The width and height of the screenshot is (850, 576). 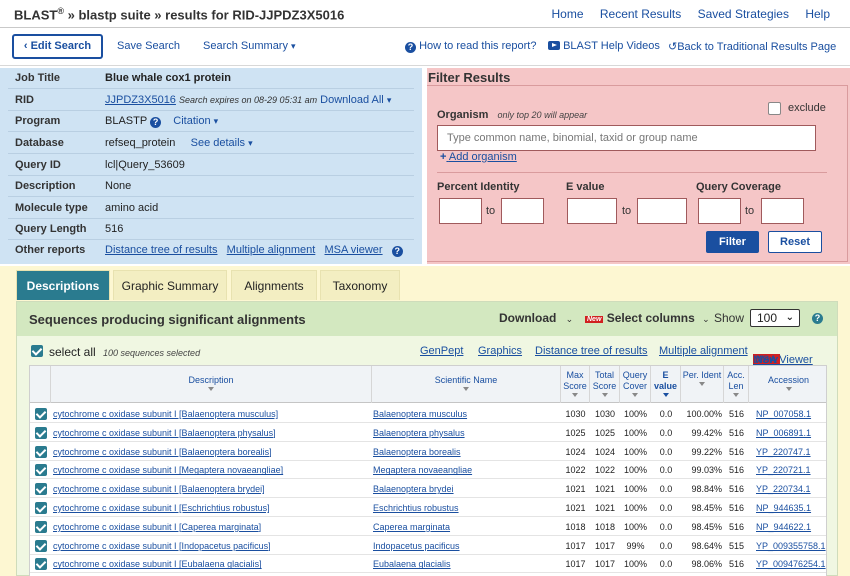 What do you see at coordinates (271, 250) in the screenshot?
I see `multiple-alignment-link: Multiple alignment` at bounding box center [271, 250].